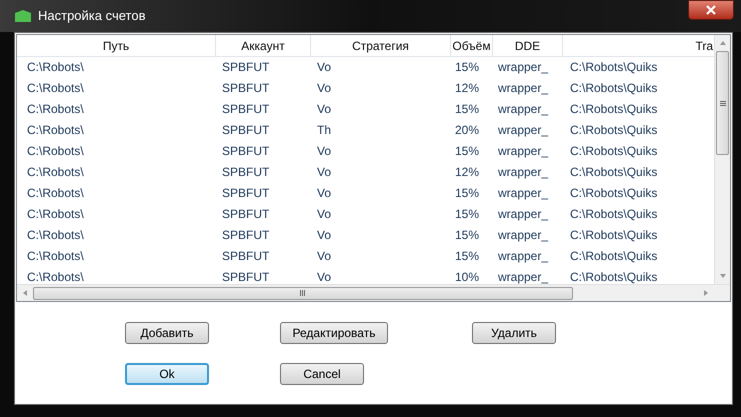  Describe the element at coordinates (324, 130) in the screenshot. I see `table-cell: Th` at that location.